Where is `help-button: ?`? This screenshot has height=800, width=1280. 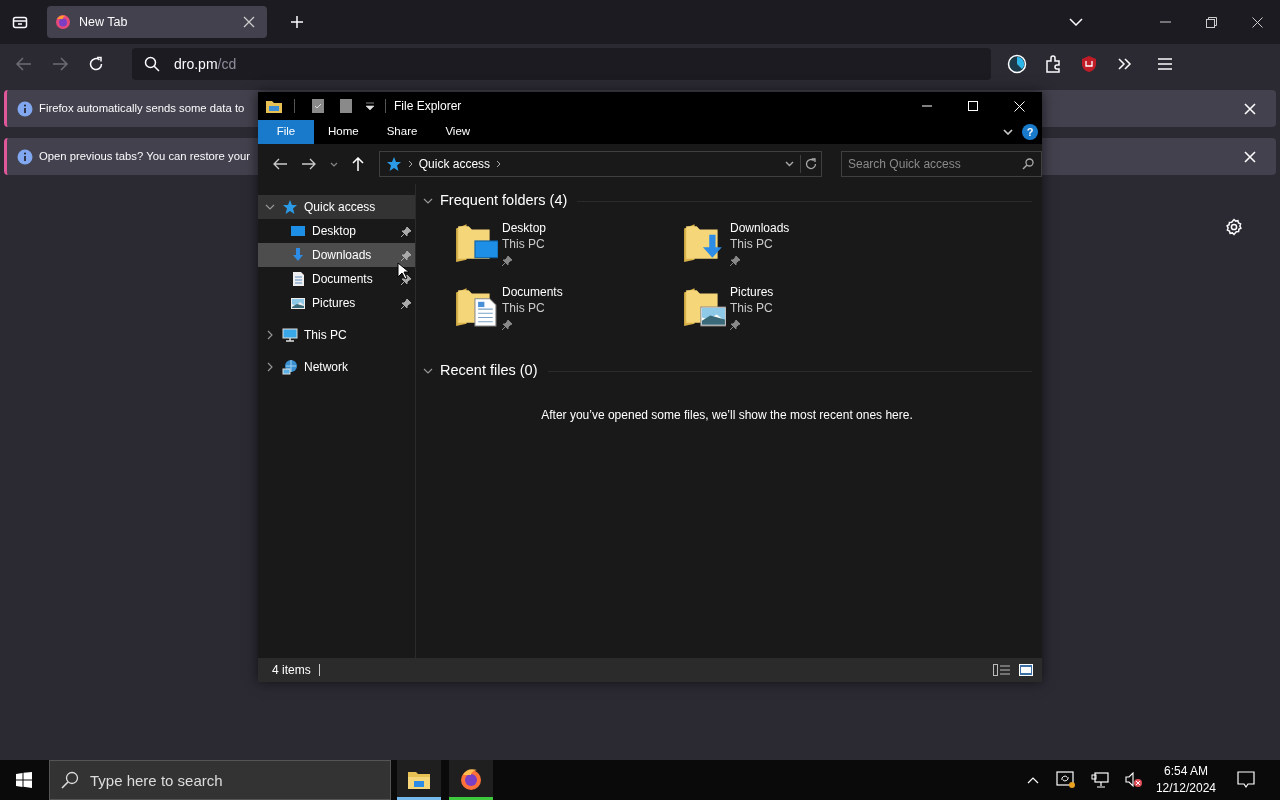
help-button: ? is located at coordinates (1030, 132).